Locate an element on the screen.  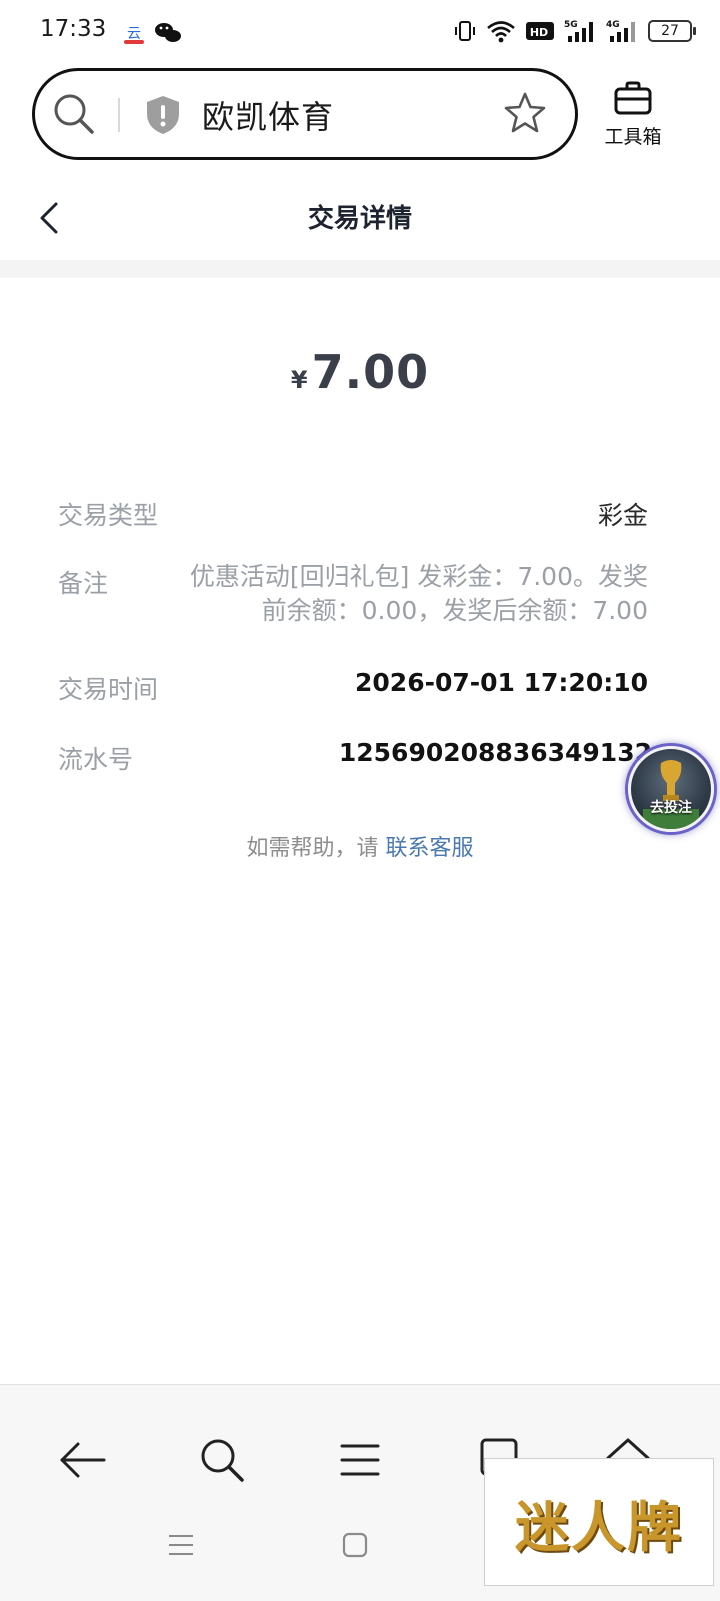
toolbar-search-icon is located at coordinates (222, 1460).